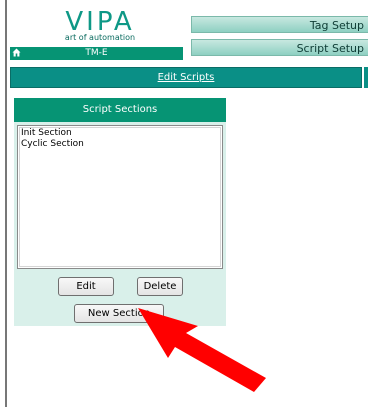  What do you see at coordinates (120, 110) in the screenshot?
I see `script-sections-title: Script Sections` at bounding box center [120, 110].